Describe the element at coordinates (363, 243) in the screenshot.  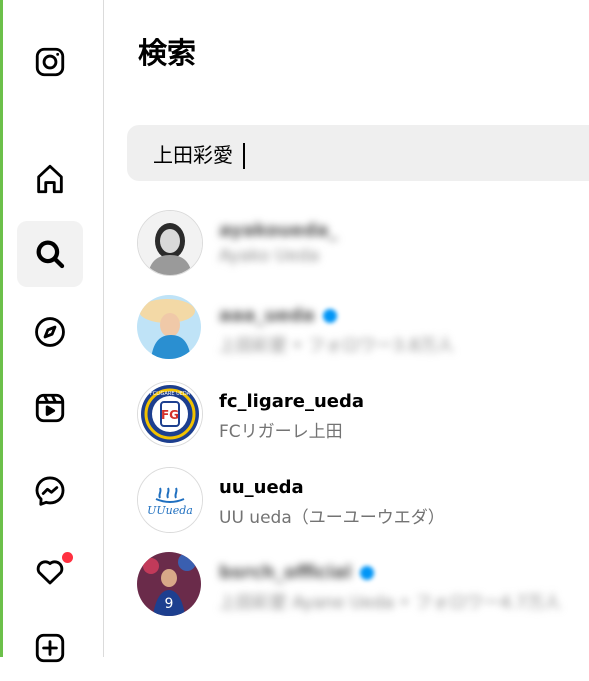
I see `search-result: ayakoueda_ Ayako Ueda` at that location.